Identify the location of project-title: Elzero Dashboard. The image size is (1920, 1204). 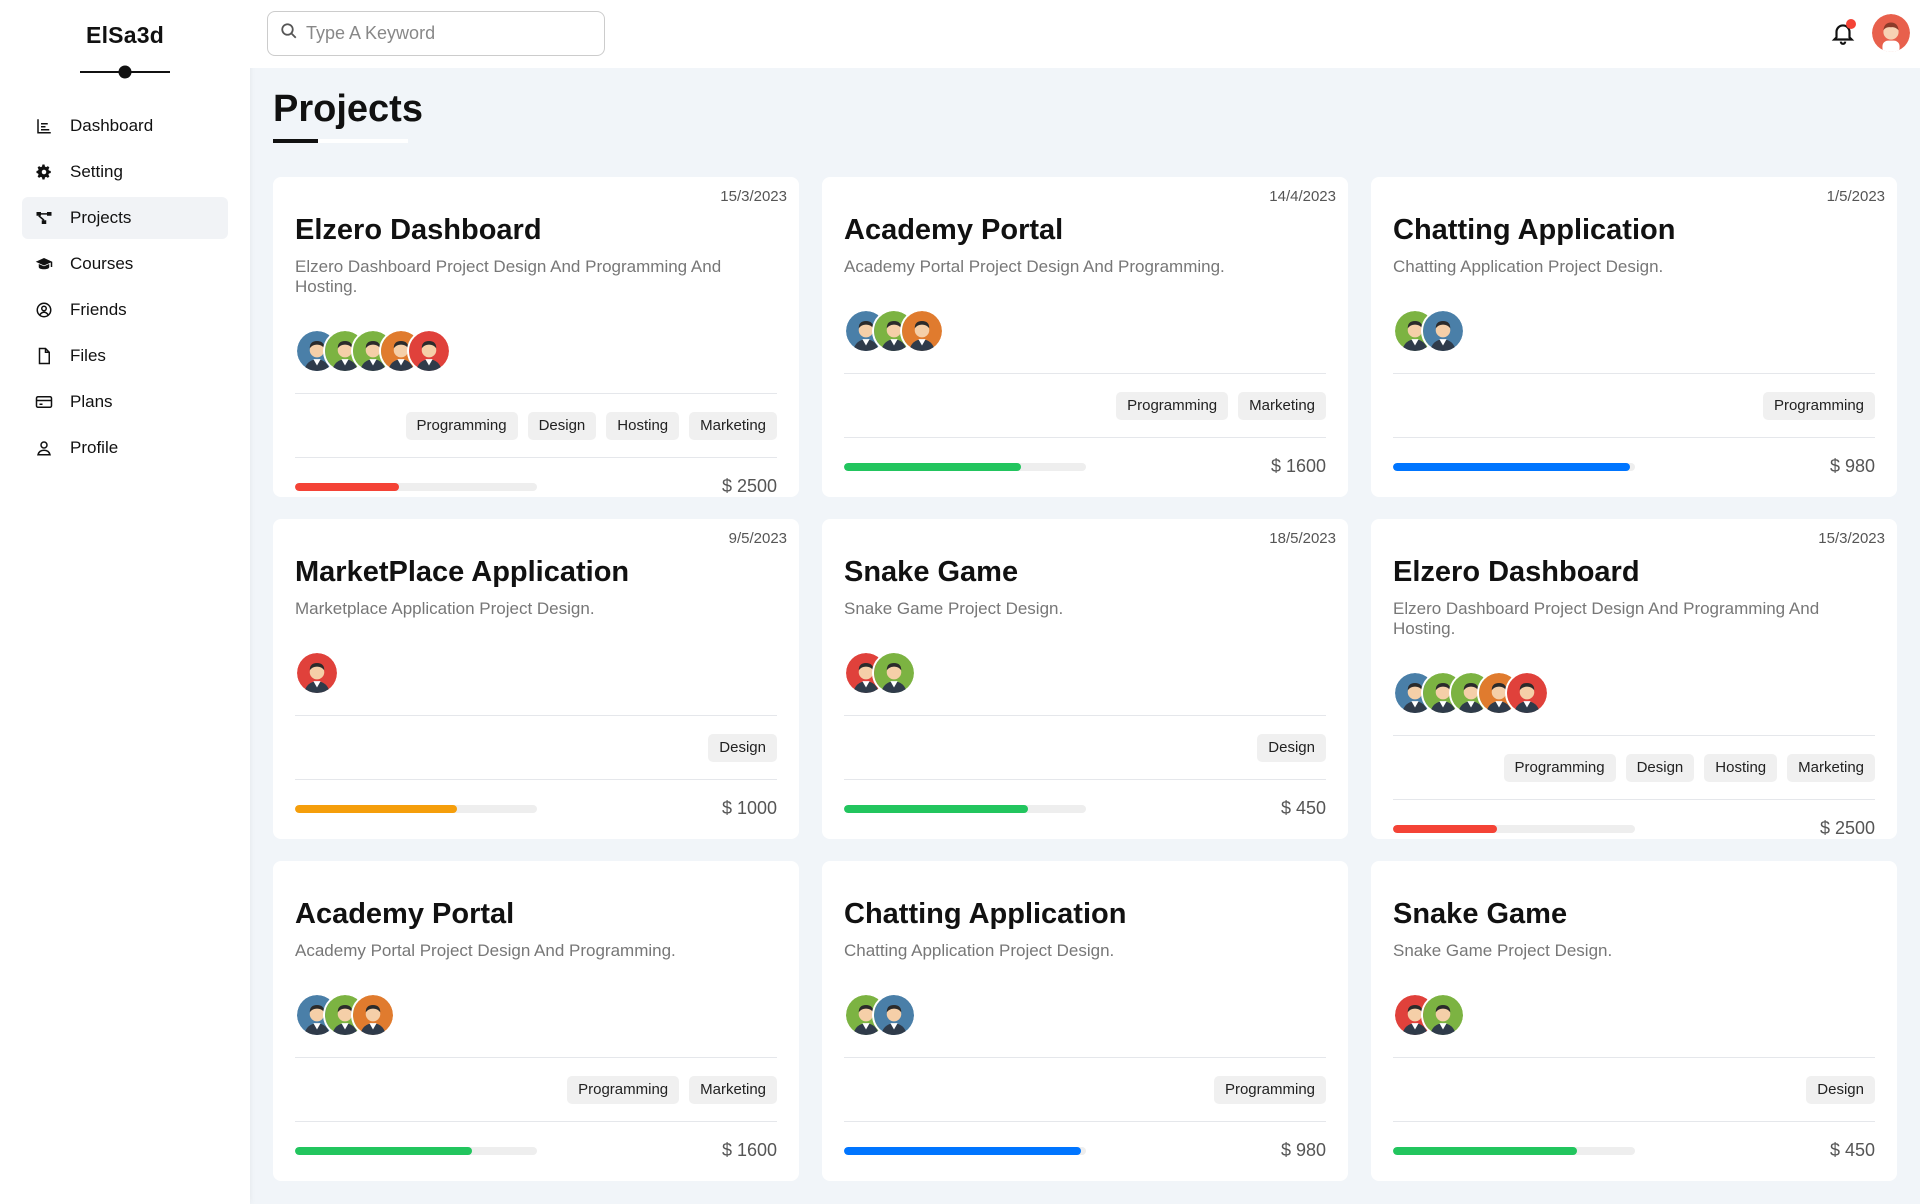
(1516, 572).